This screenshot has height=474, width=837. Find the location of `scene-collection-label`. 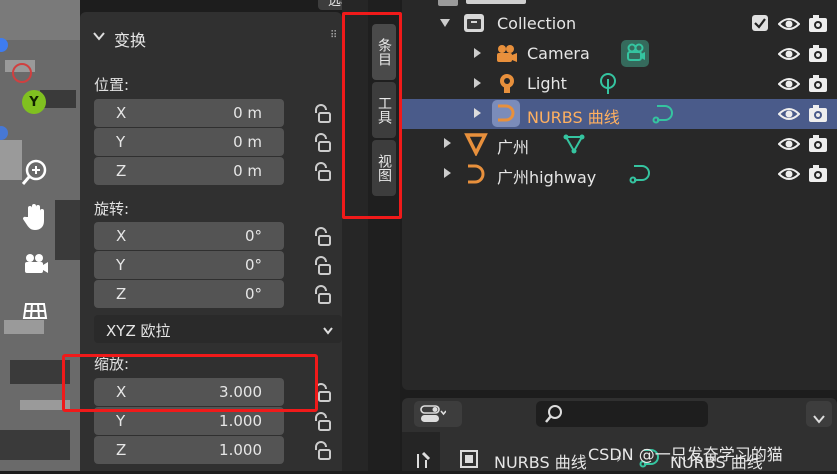

scene-collection-label is located at coordinates (496, 2).